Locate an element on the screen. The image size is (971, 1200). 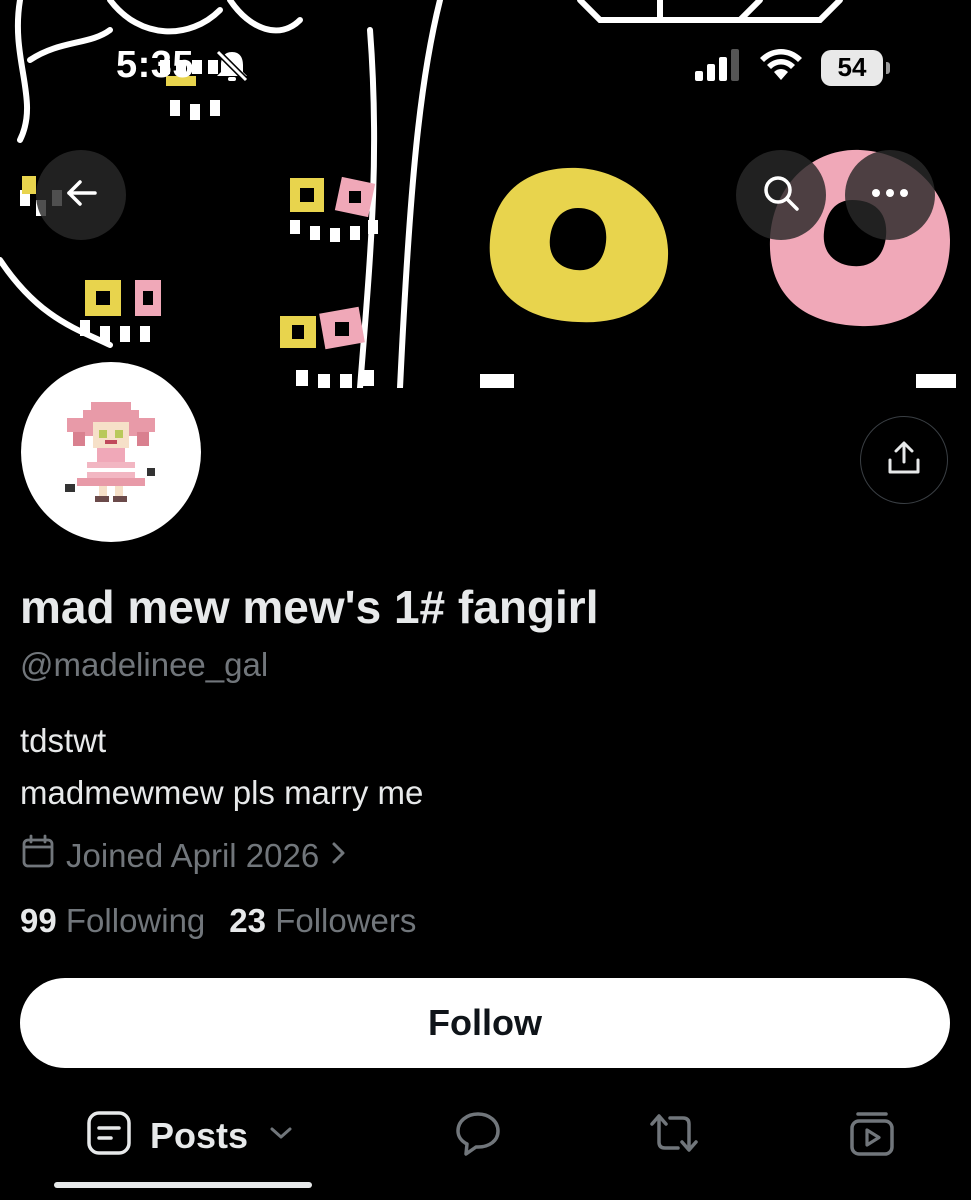
calendar-icon is located at coordinates (38, 856).